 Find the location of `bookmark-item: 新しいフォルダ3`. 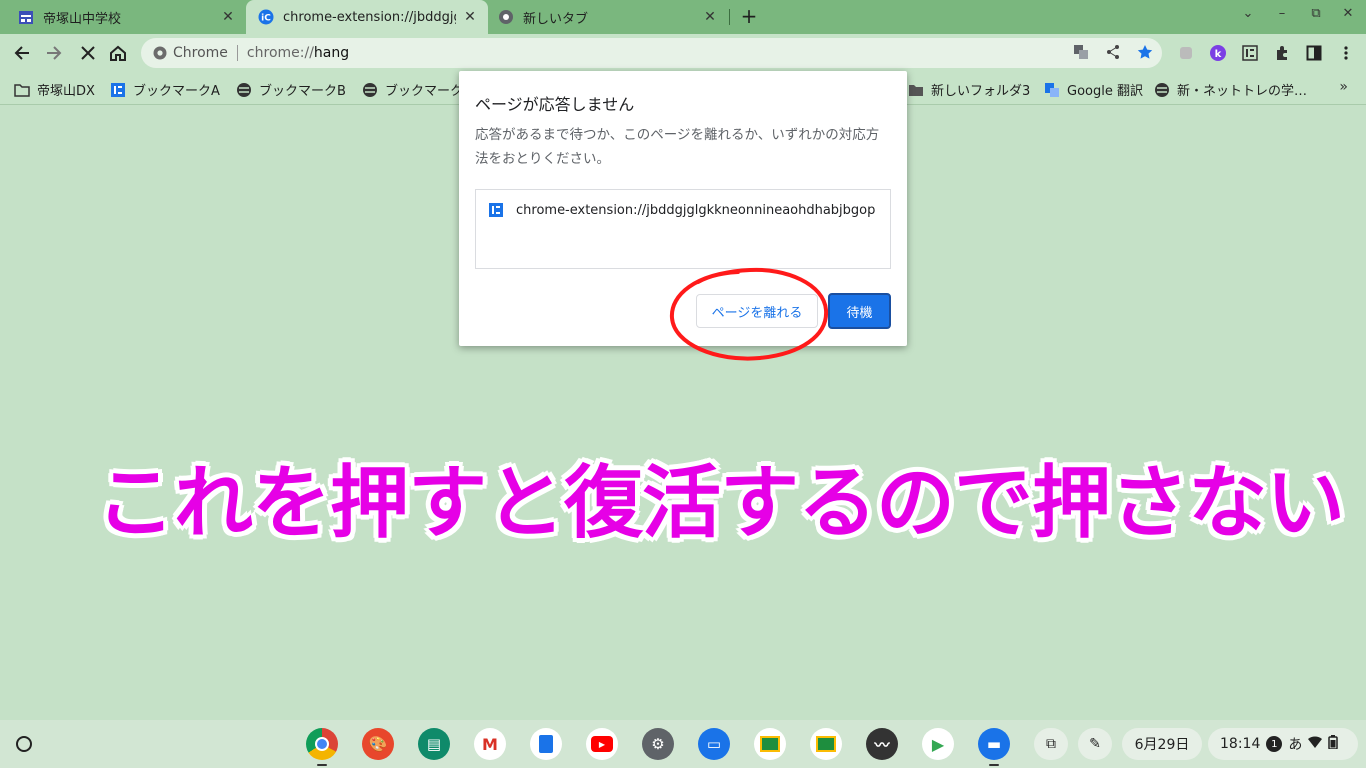

bookmark-item: 新しいフォルダ3 is located at coordinates (969, 89).